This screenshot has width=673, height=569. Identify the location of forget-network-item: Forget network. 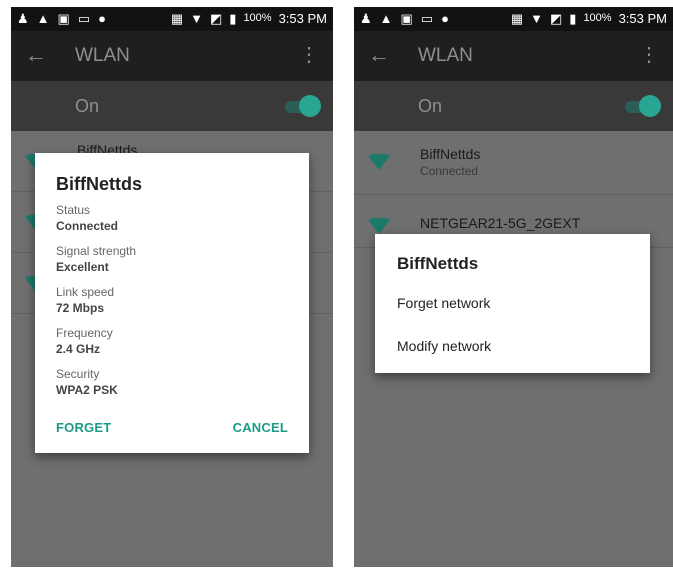
(443, 303).